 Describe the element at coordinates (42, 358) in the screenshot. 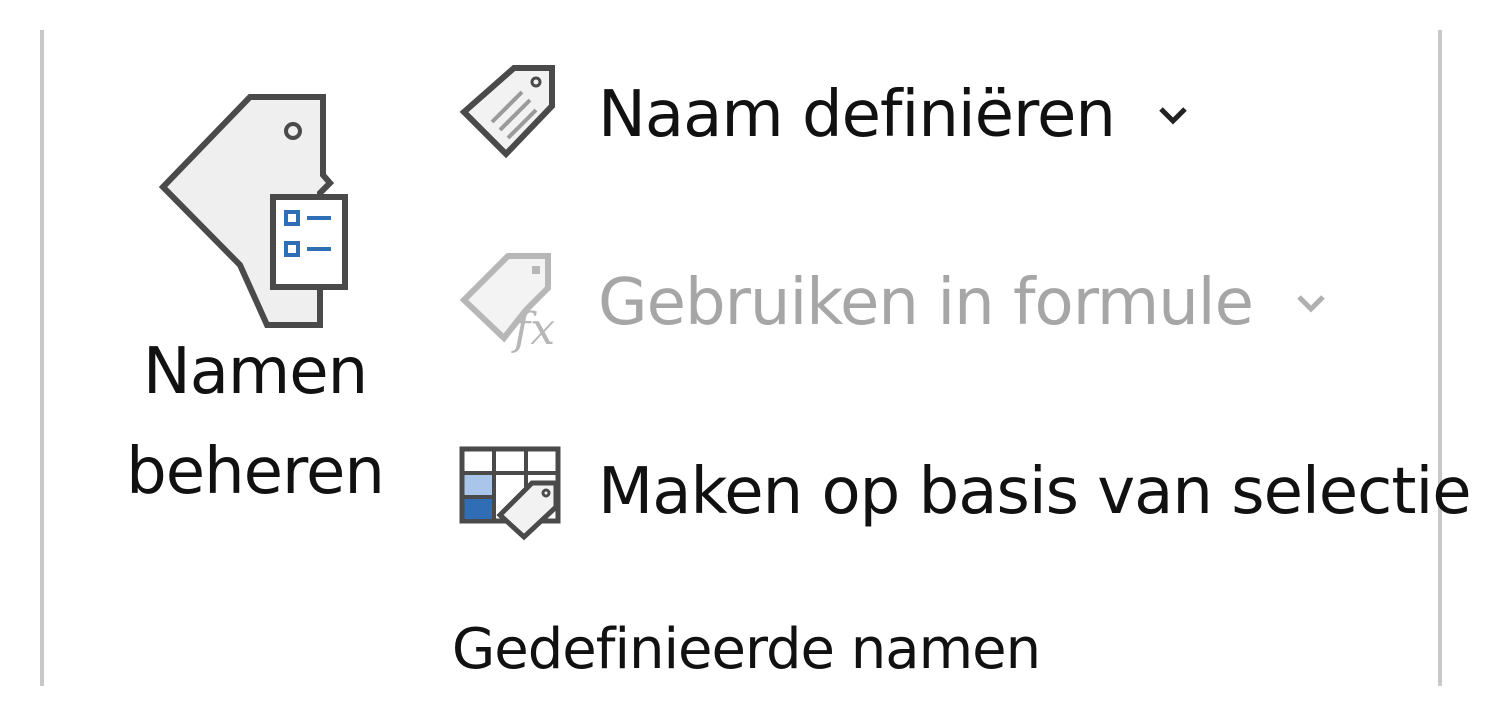

I see `group-left-divider` at that location.